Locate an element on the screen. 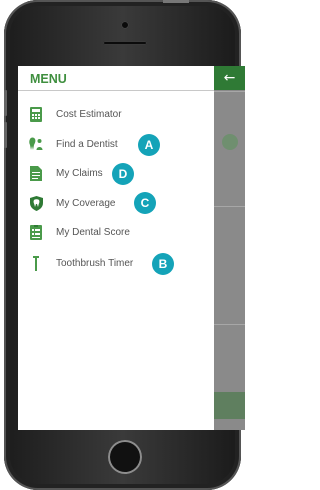 Image resolution: width=320 pixels, height=490 pixels. menu-item-toothbrush-timer: Toothbrush Timer is located at coordinates (80, 263).